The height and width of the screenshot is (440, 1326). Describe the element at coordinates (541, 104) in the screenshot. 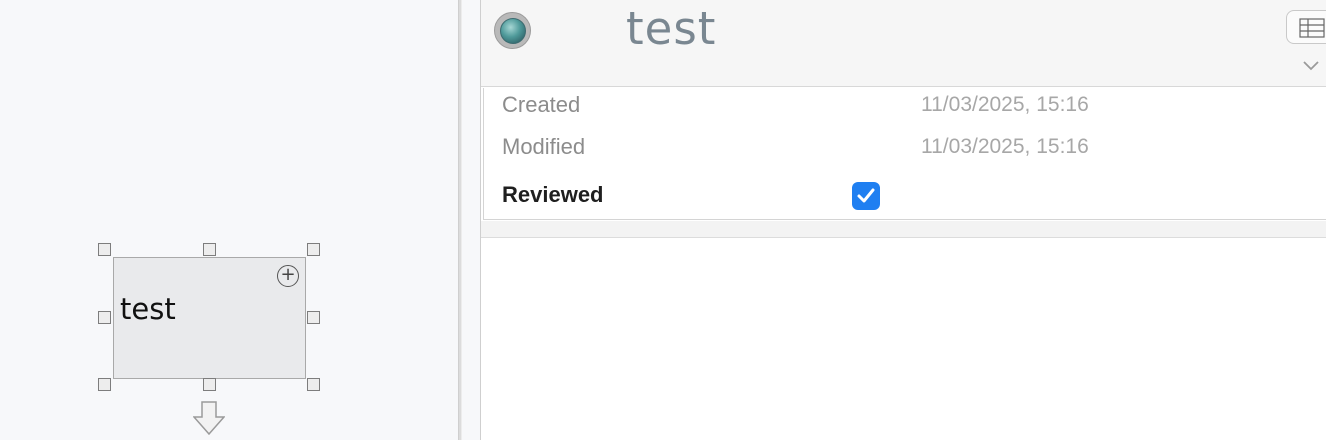

I see `created-label: Created` at that location.